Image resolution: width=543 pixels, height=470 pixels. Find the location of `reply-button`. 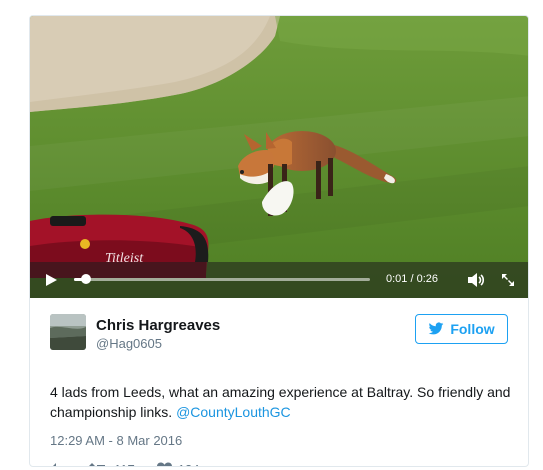

reply-button is located at coordinates (58, 464).